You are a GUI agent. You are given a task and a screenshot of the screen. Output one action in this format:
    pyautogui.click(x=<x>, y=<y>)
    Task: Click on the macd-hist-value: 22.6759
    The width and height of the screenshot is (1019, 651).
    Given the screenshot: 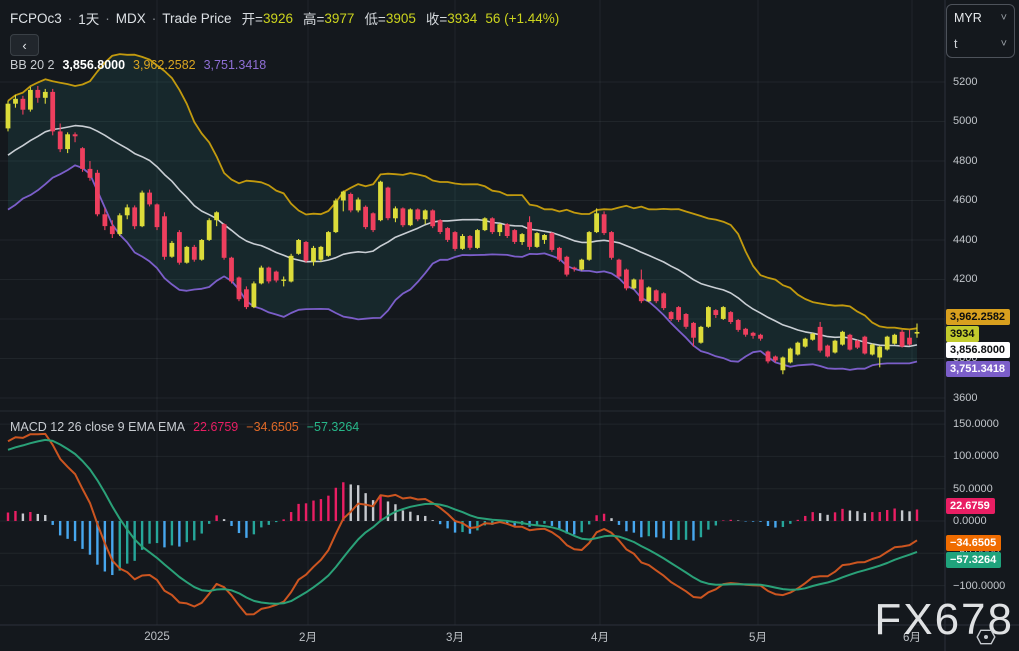 What is the action you would take?
    pyautogui.click(x=216, y=427)
    